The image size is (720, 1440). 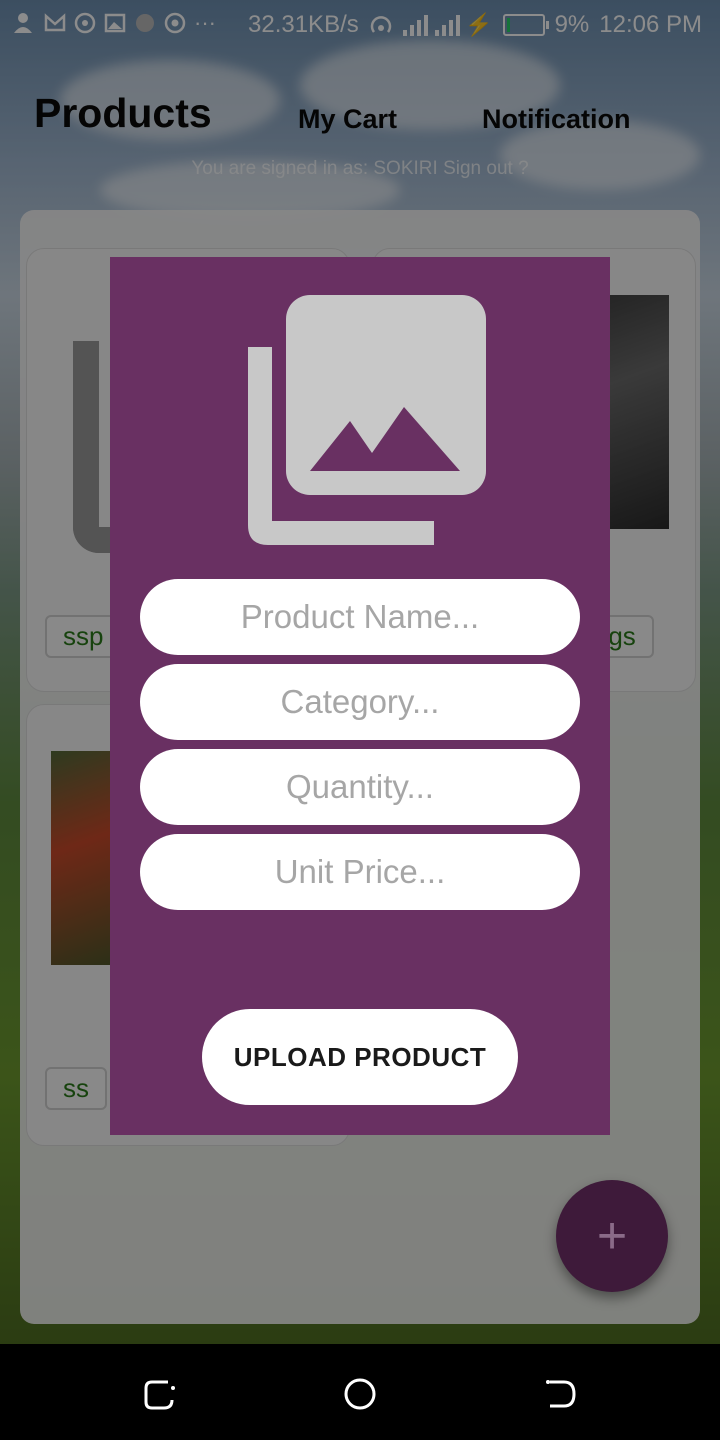 I want to click on recent-apps-icon, so click(x=160, y=1394).